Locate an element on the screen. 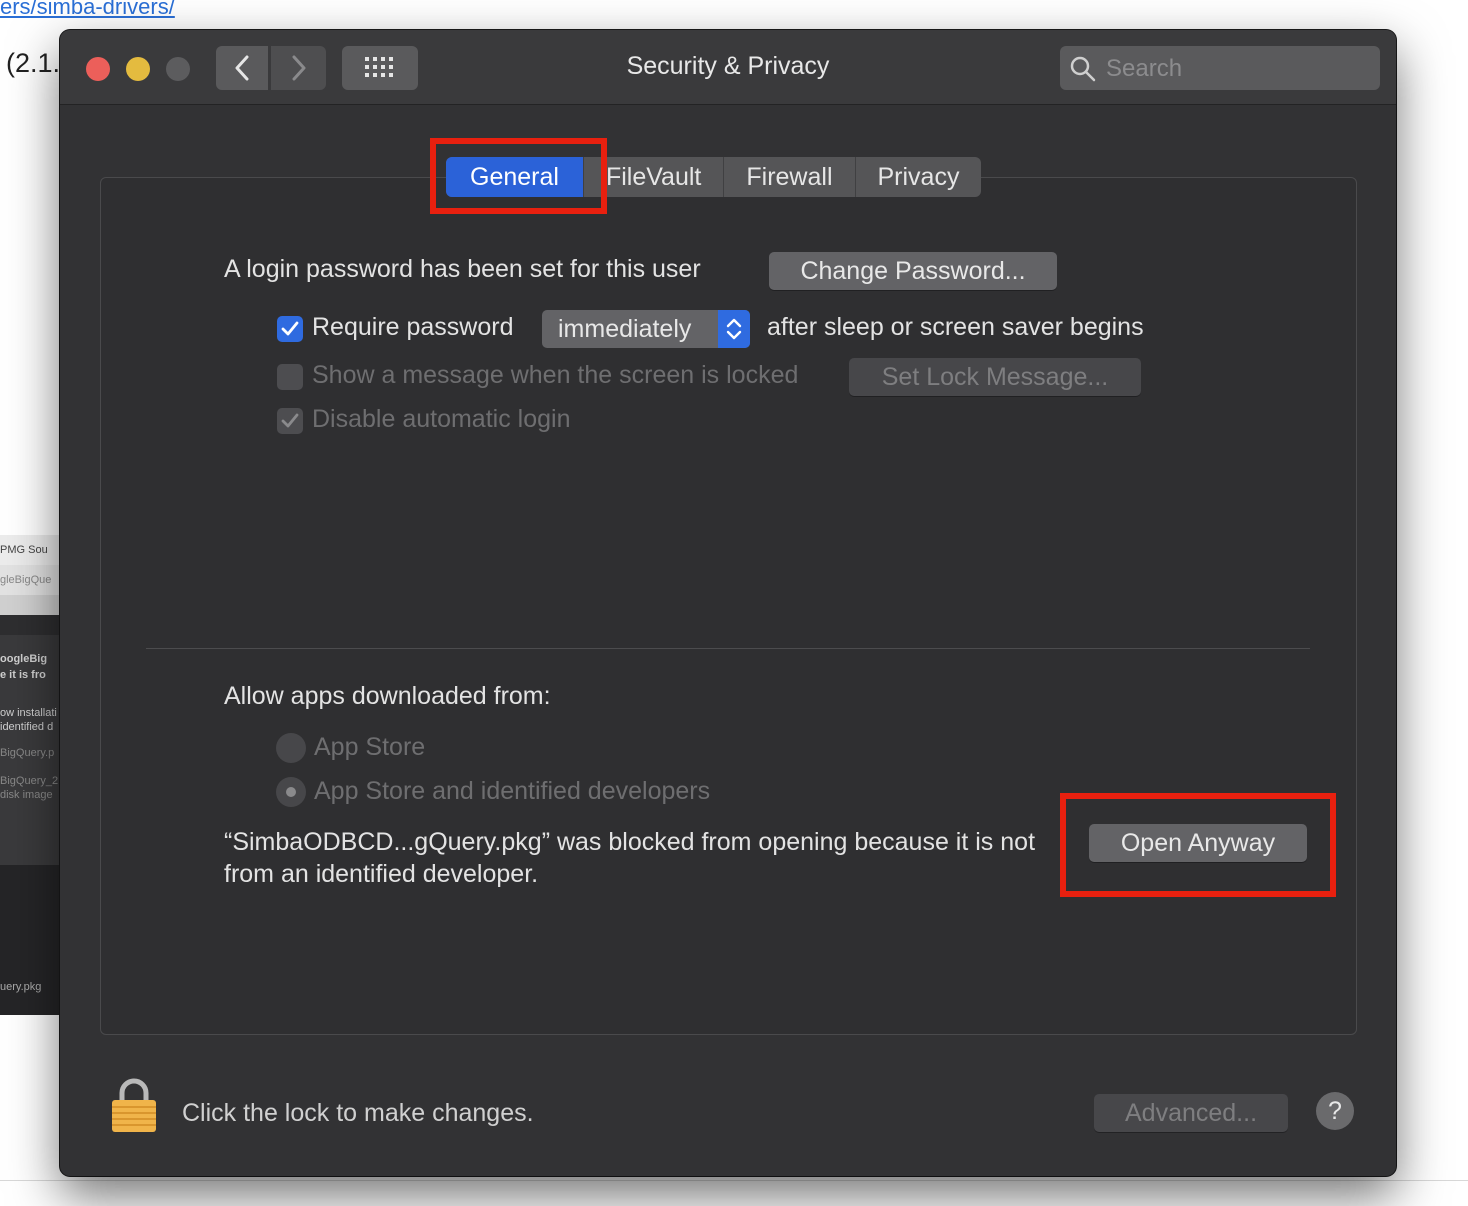  search-icon is located at coordinates (1083, 69).